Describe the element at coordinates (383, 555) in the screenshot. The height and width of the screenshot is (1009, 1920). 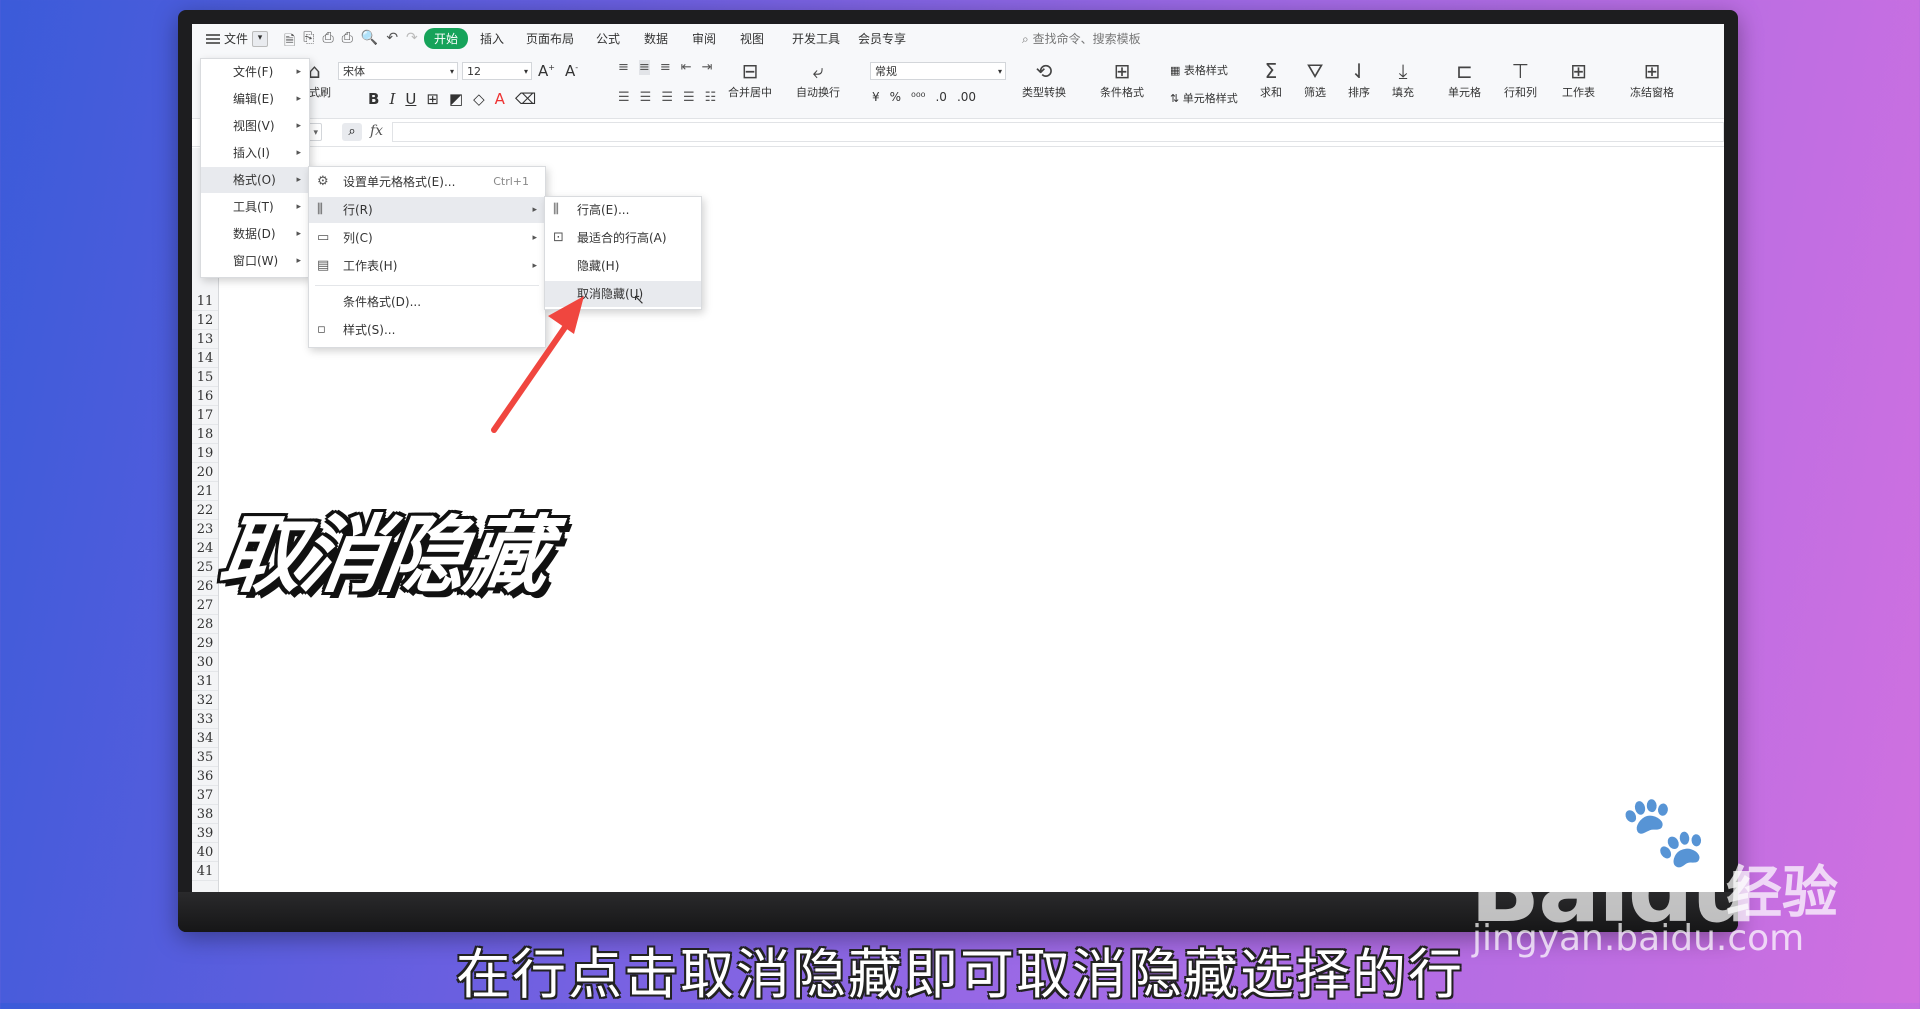
I see `overlay-title: 取消隐藏` at that location.